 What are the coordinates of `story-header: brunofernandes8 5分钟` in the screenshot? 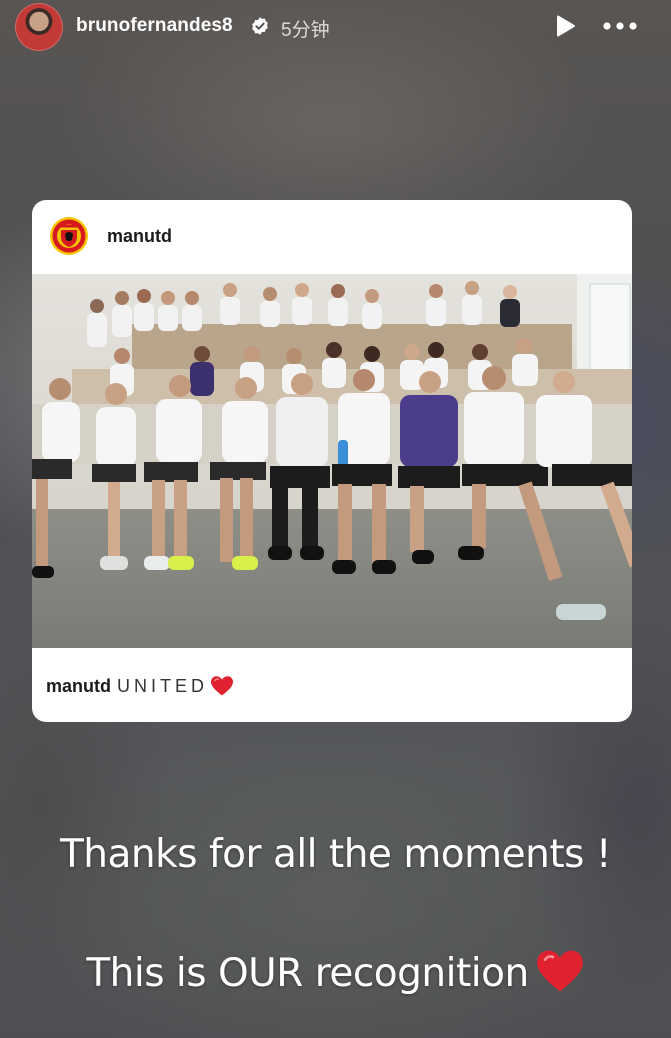 It's located at (335, 27).